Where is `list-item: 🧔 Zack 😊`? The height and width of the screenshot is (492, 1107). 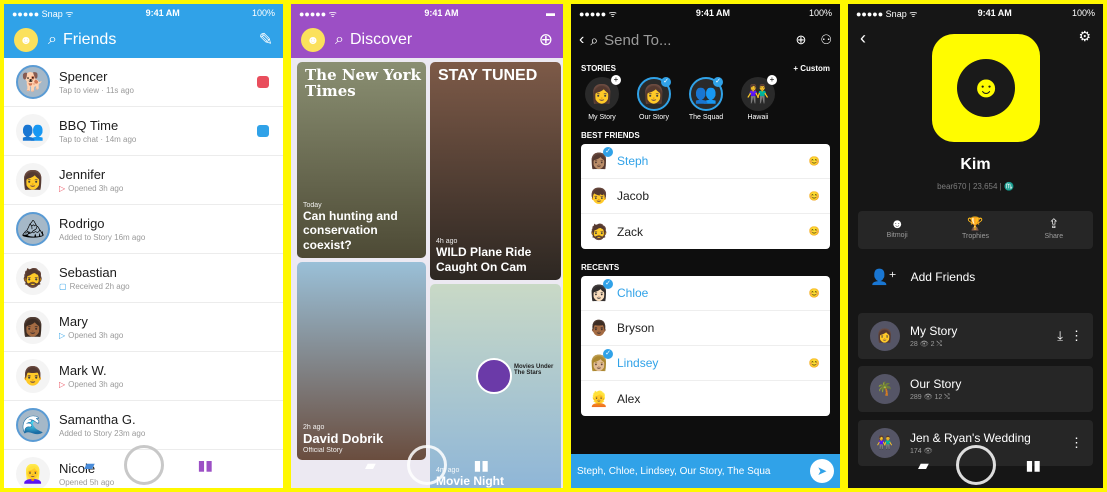
list-item: 🧔 Zack 😊 is located at coordinates (705, 231).